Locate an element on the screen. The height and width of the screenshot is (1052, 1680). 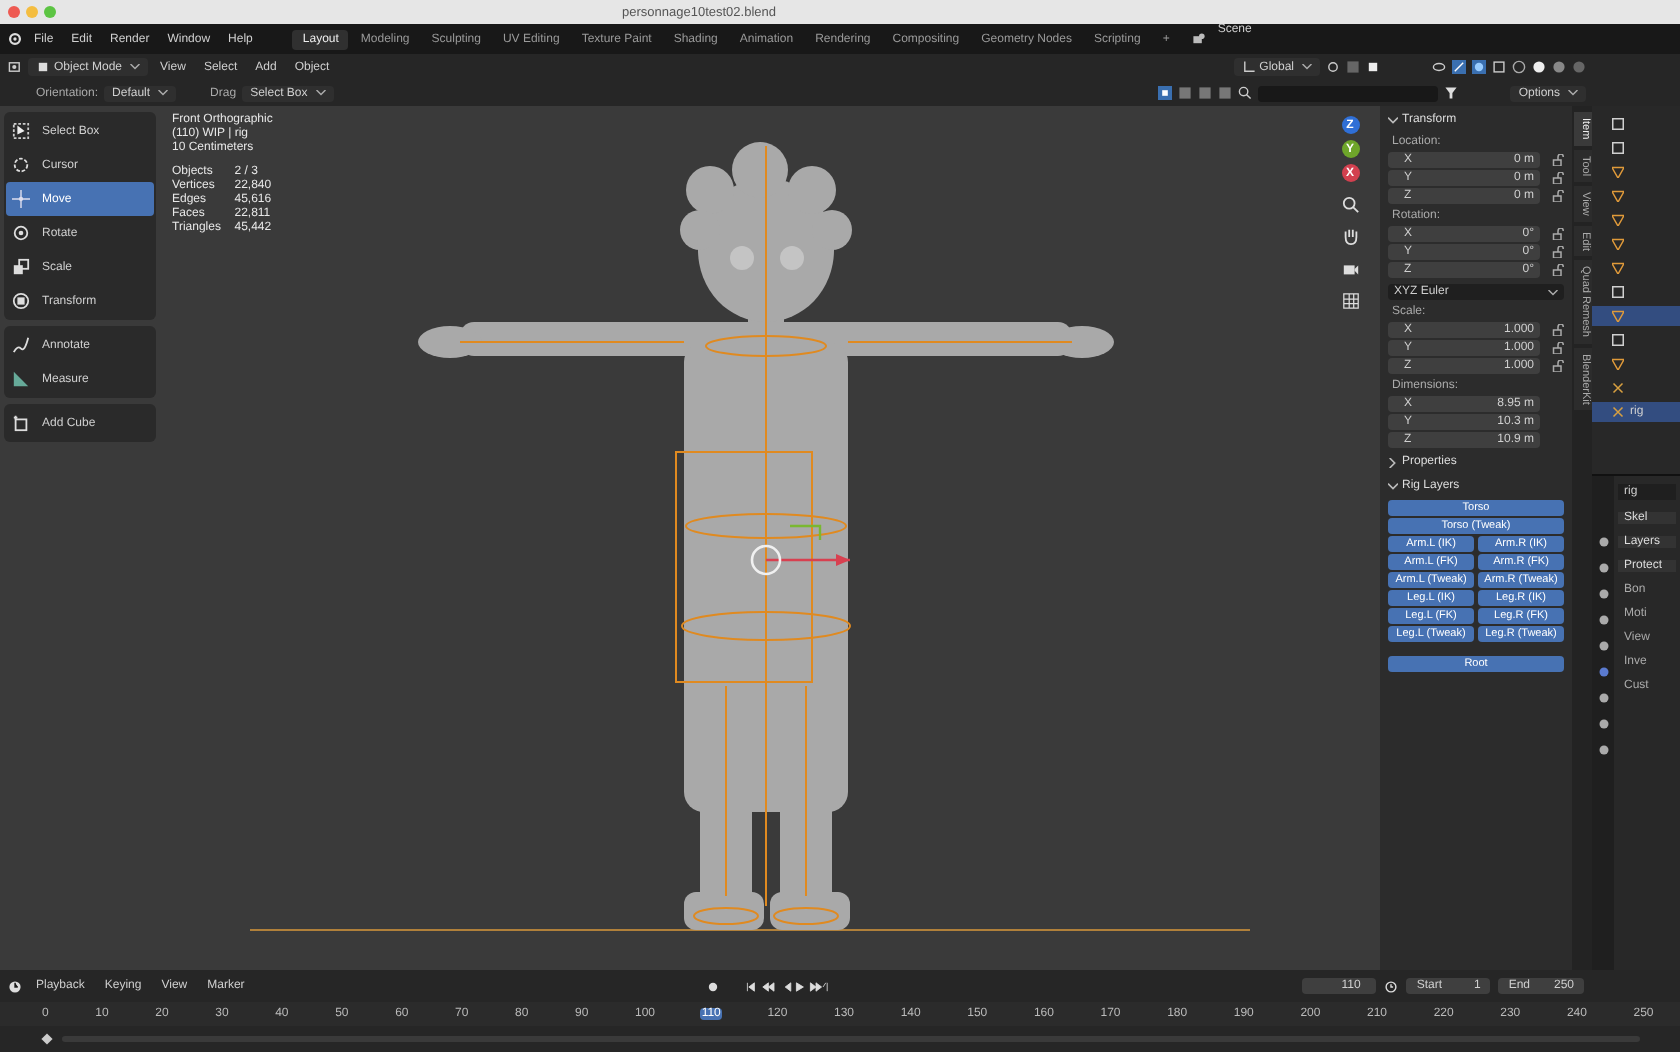
scene-icon is located at coordinates (1198, 39).